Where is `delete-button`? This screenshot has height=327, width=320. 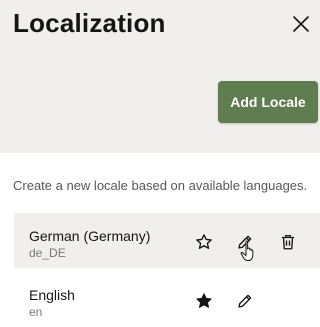 delete-button is located at coordinates (288, 242).